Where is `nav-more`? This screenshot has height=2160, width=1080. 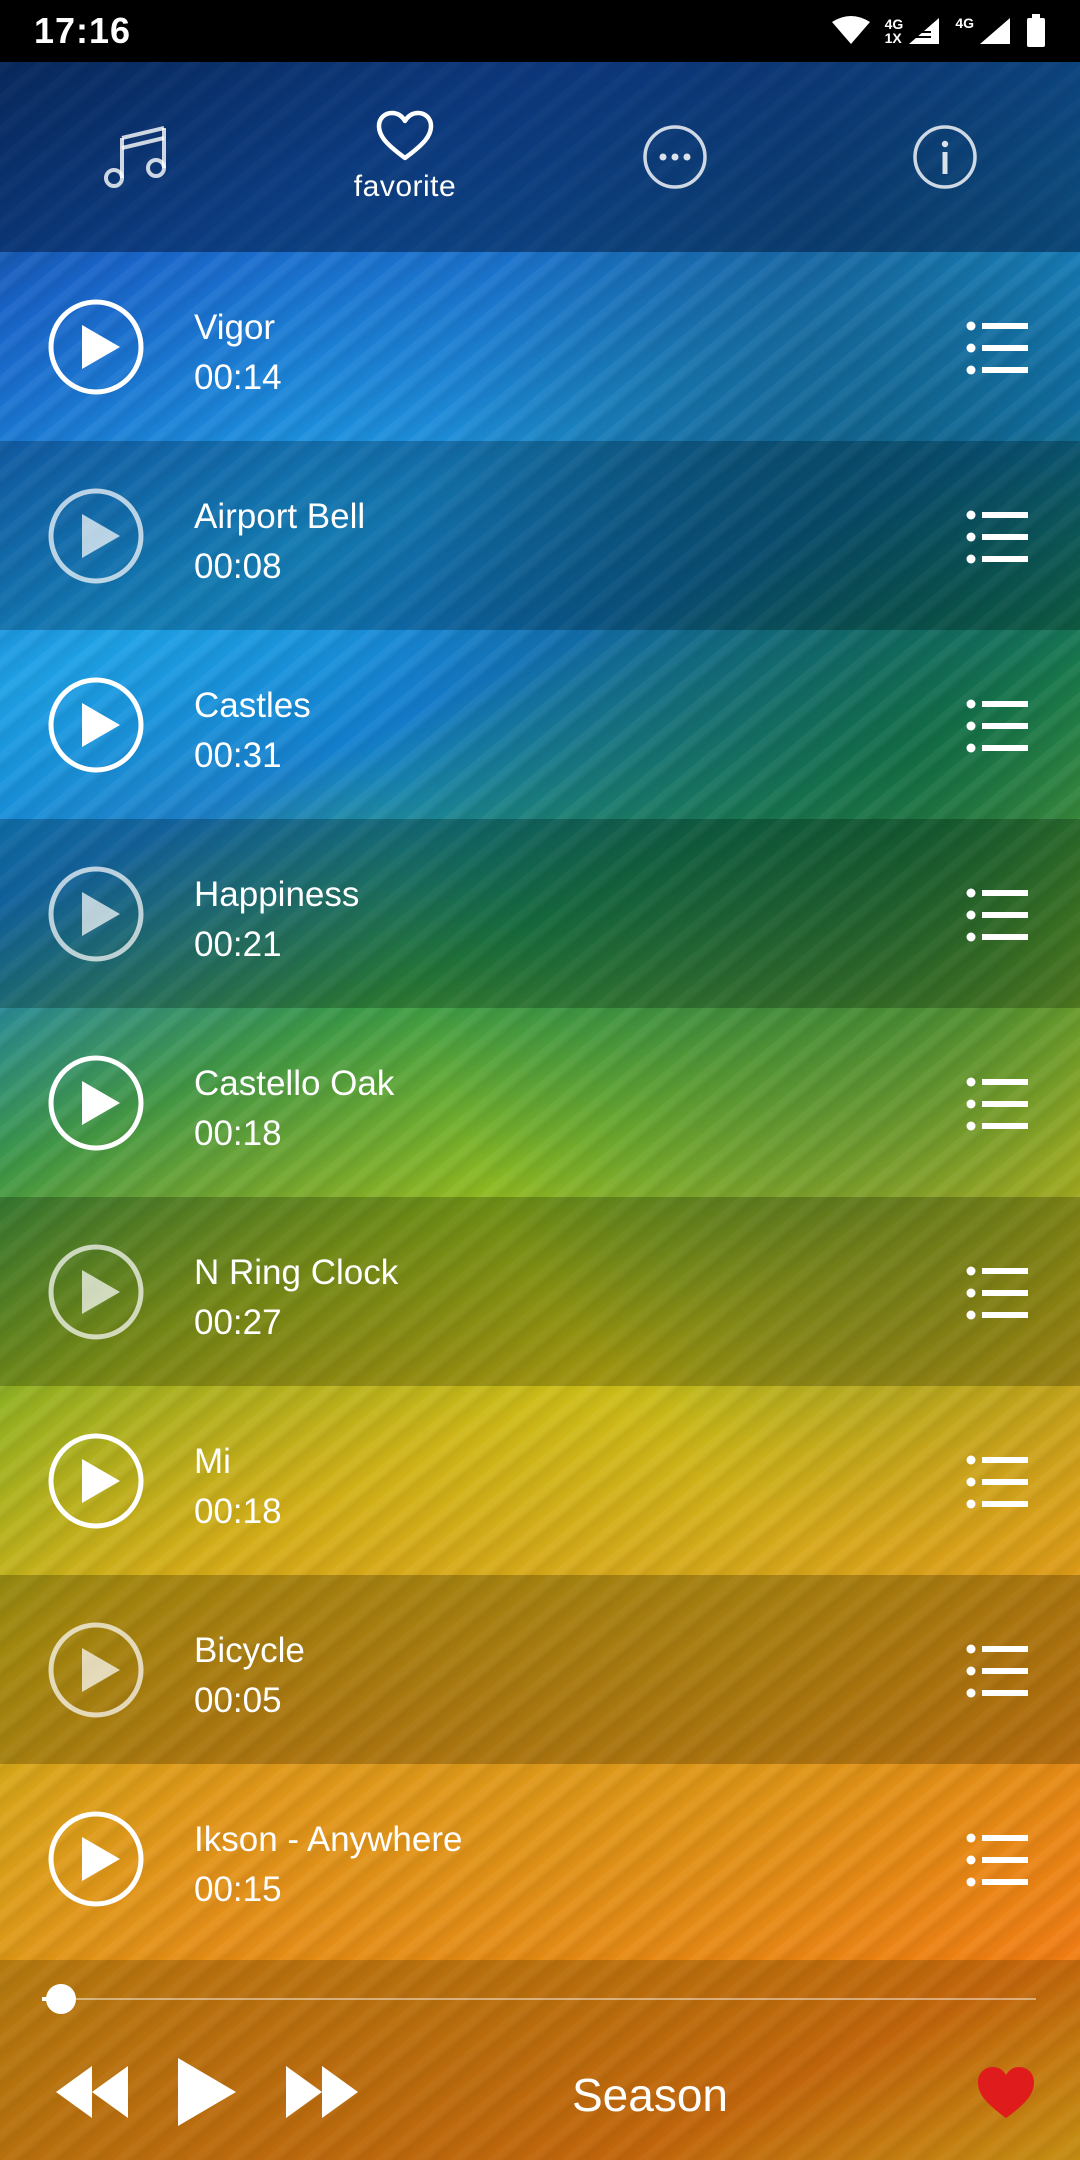 nav-more is located at coordinates (675, 157).